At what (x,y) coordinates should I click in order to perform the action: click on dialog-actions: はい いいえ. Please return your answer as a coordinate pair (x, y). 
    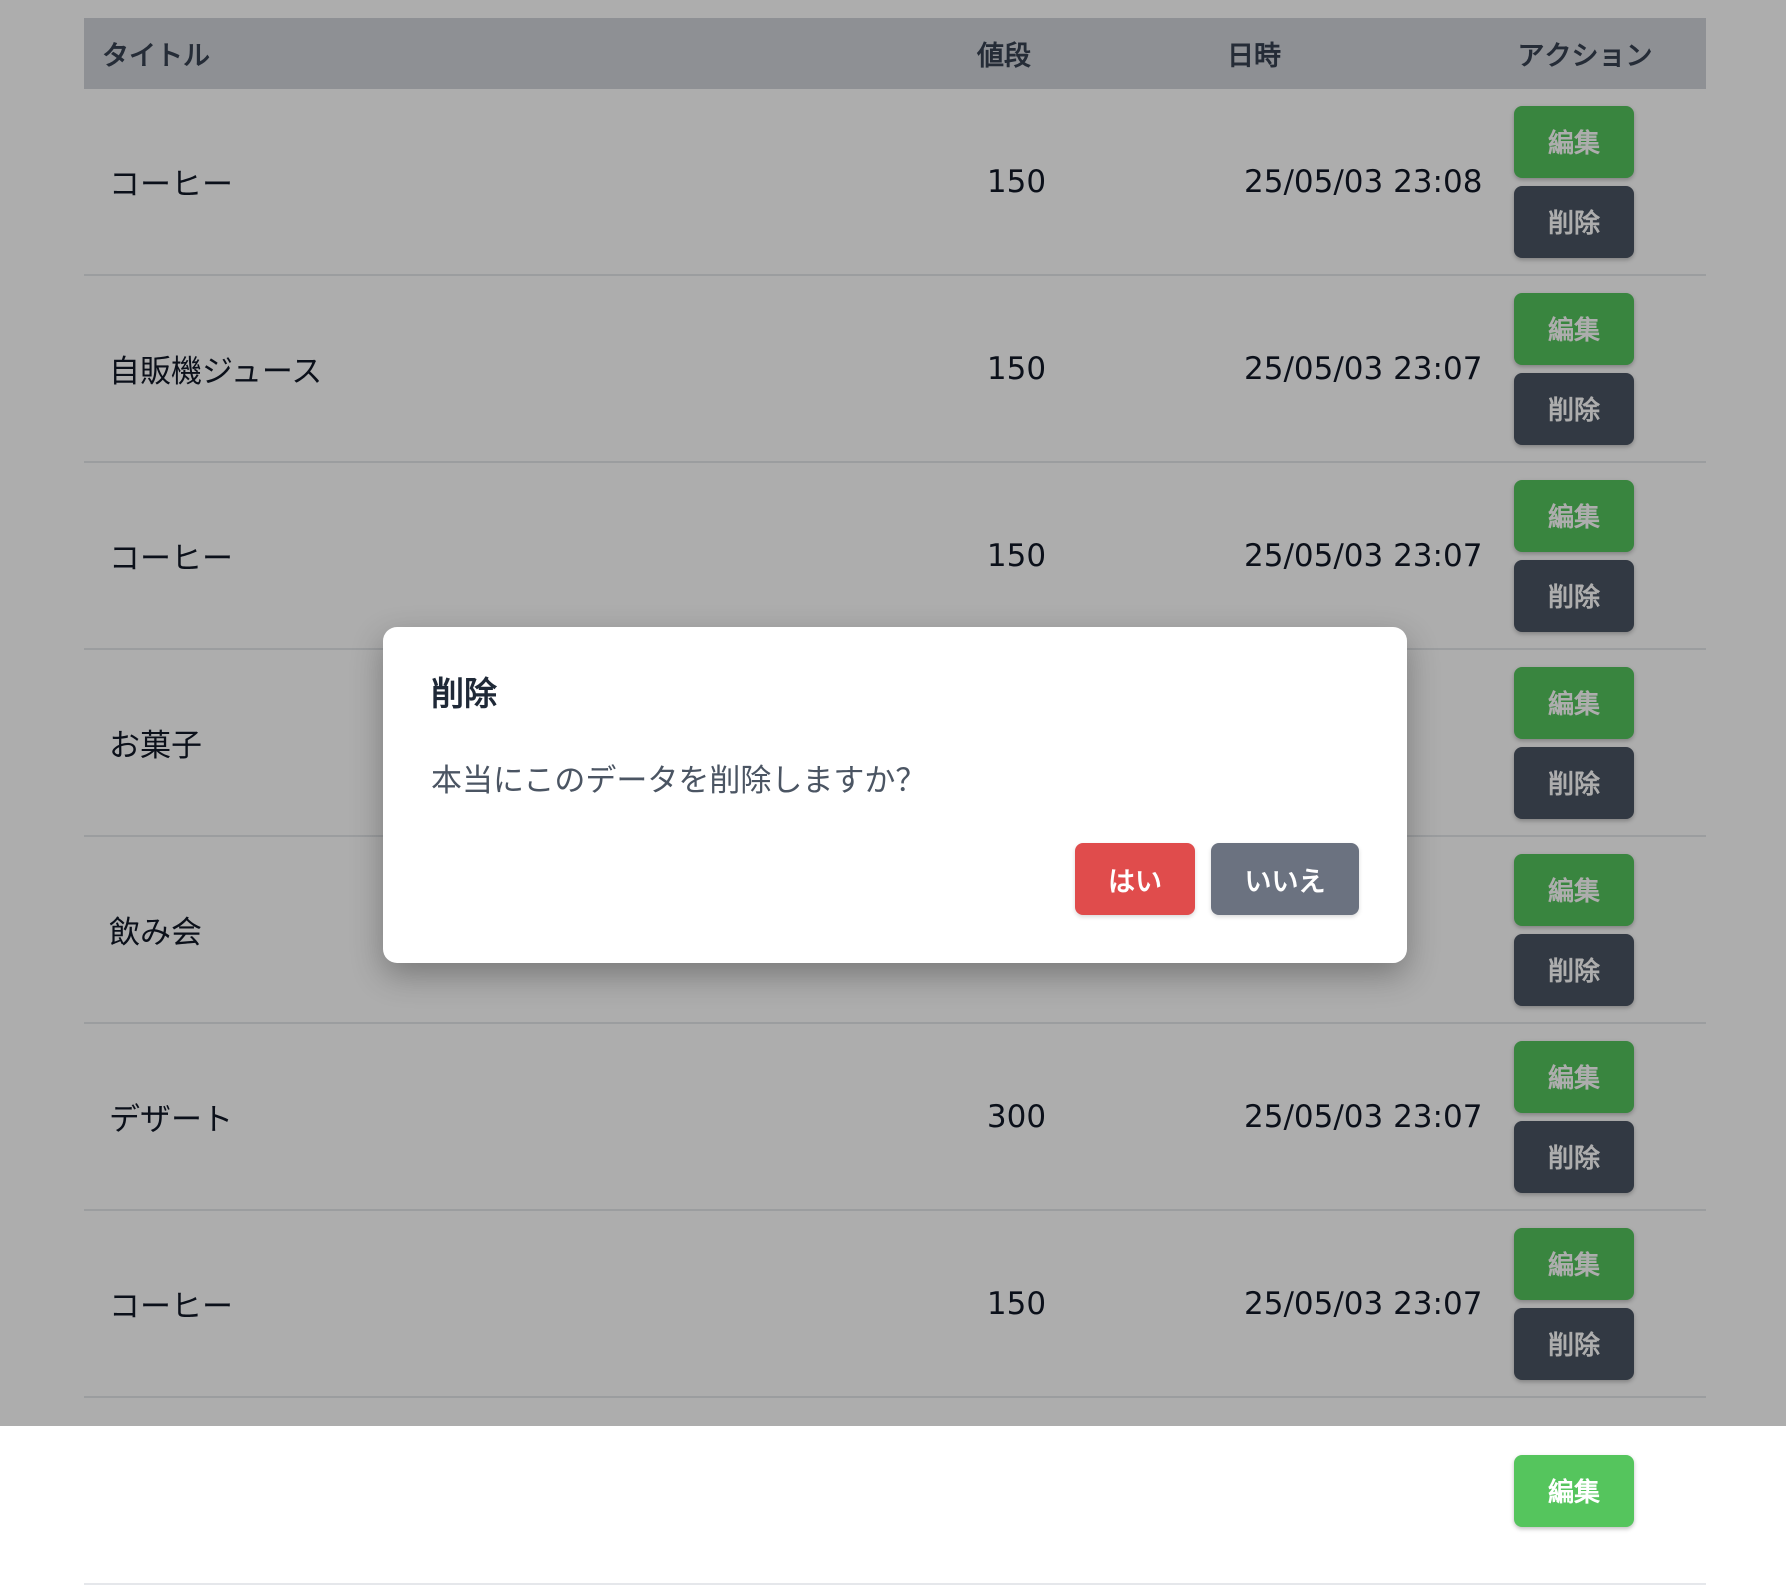
    Looking at the image, I should click on (1217, 879).